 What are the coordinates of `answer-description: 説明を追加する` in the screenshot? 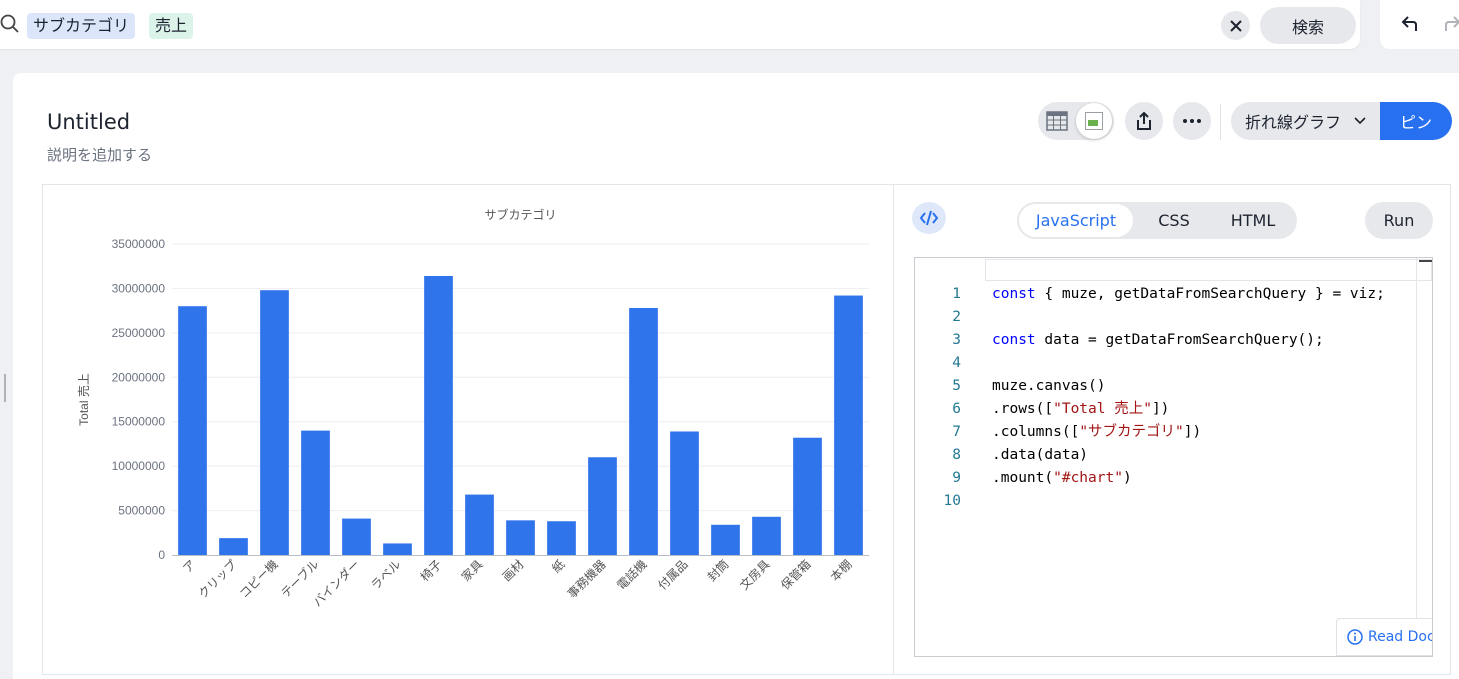 It's located at (99, 154).